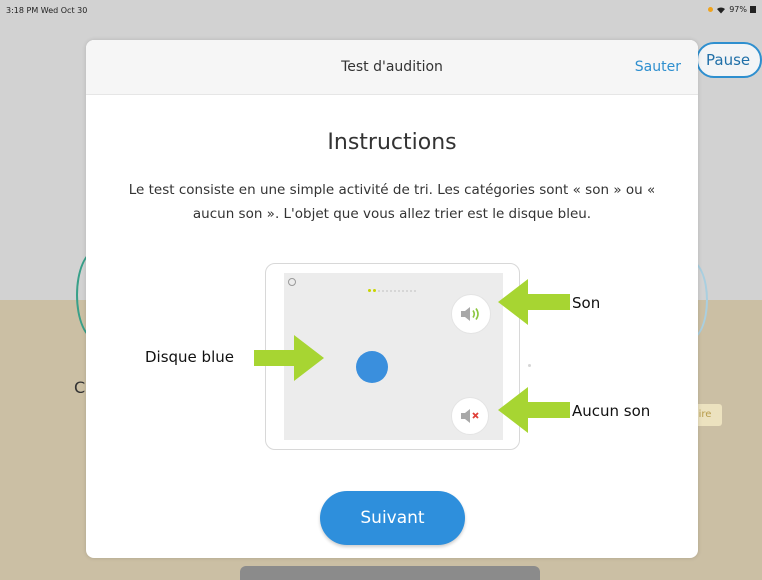 Image resolution: width=762 pixels, height=580 pixels. I want to click on modal-title: Test d'audition, so click(392, 67).